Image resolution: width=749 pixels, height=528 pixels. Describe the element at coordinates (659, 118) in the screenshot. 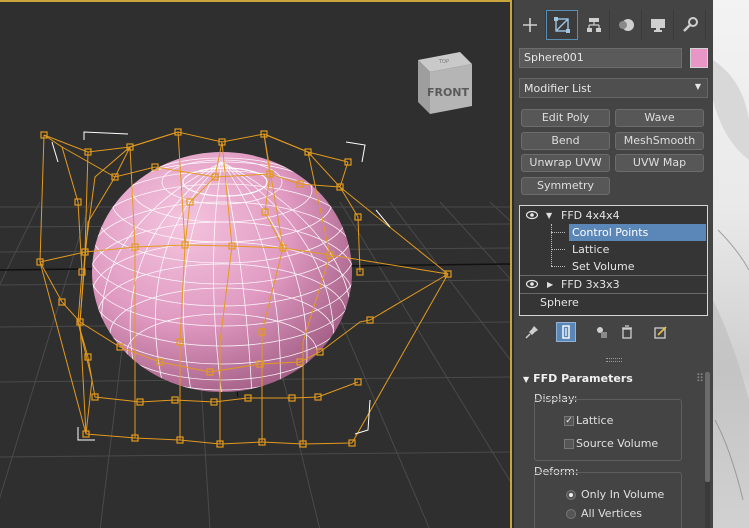

I see `wave-button: Wave` at that location.